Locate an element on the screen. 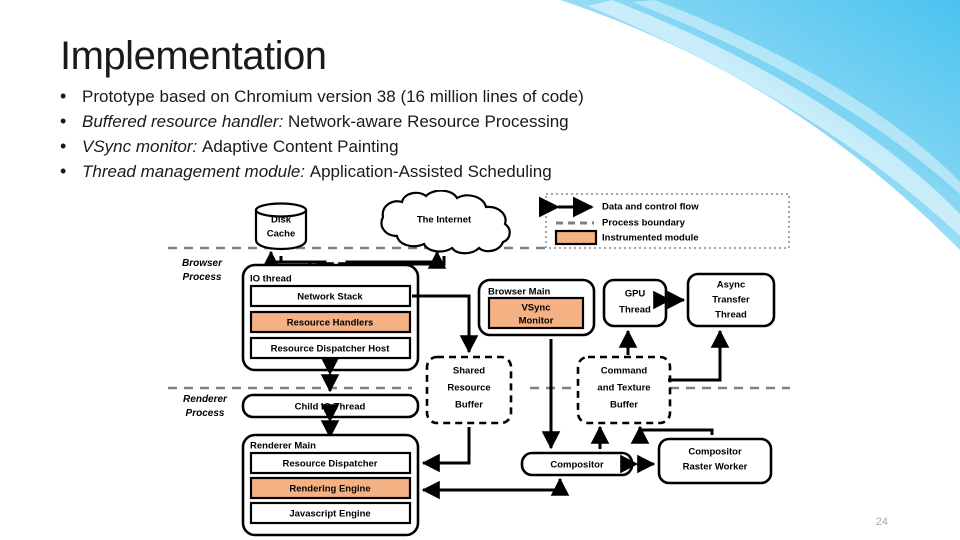 This screenshot has height=540, width=960. disk-cache-label-line2: Cache is located at coordinates (281, 234).